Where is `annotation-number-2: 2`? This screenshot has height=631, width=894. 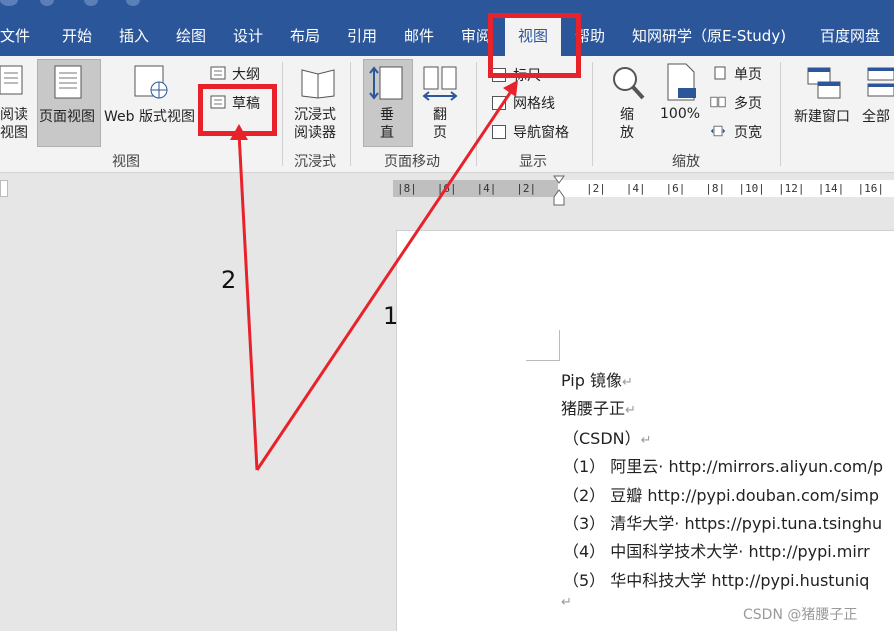
annotation-number-2: 2 is located at coordinates (229, 280).